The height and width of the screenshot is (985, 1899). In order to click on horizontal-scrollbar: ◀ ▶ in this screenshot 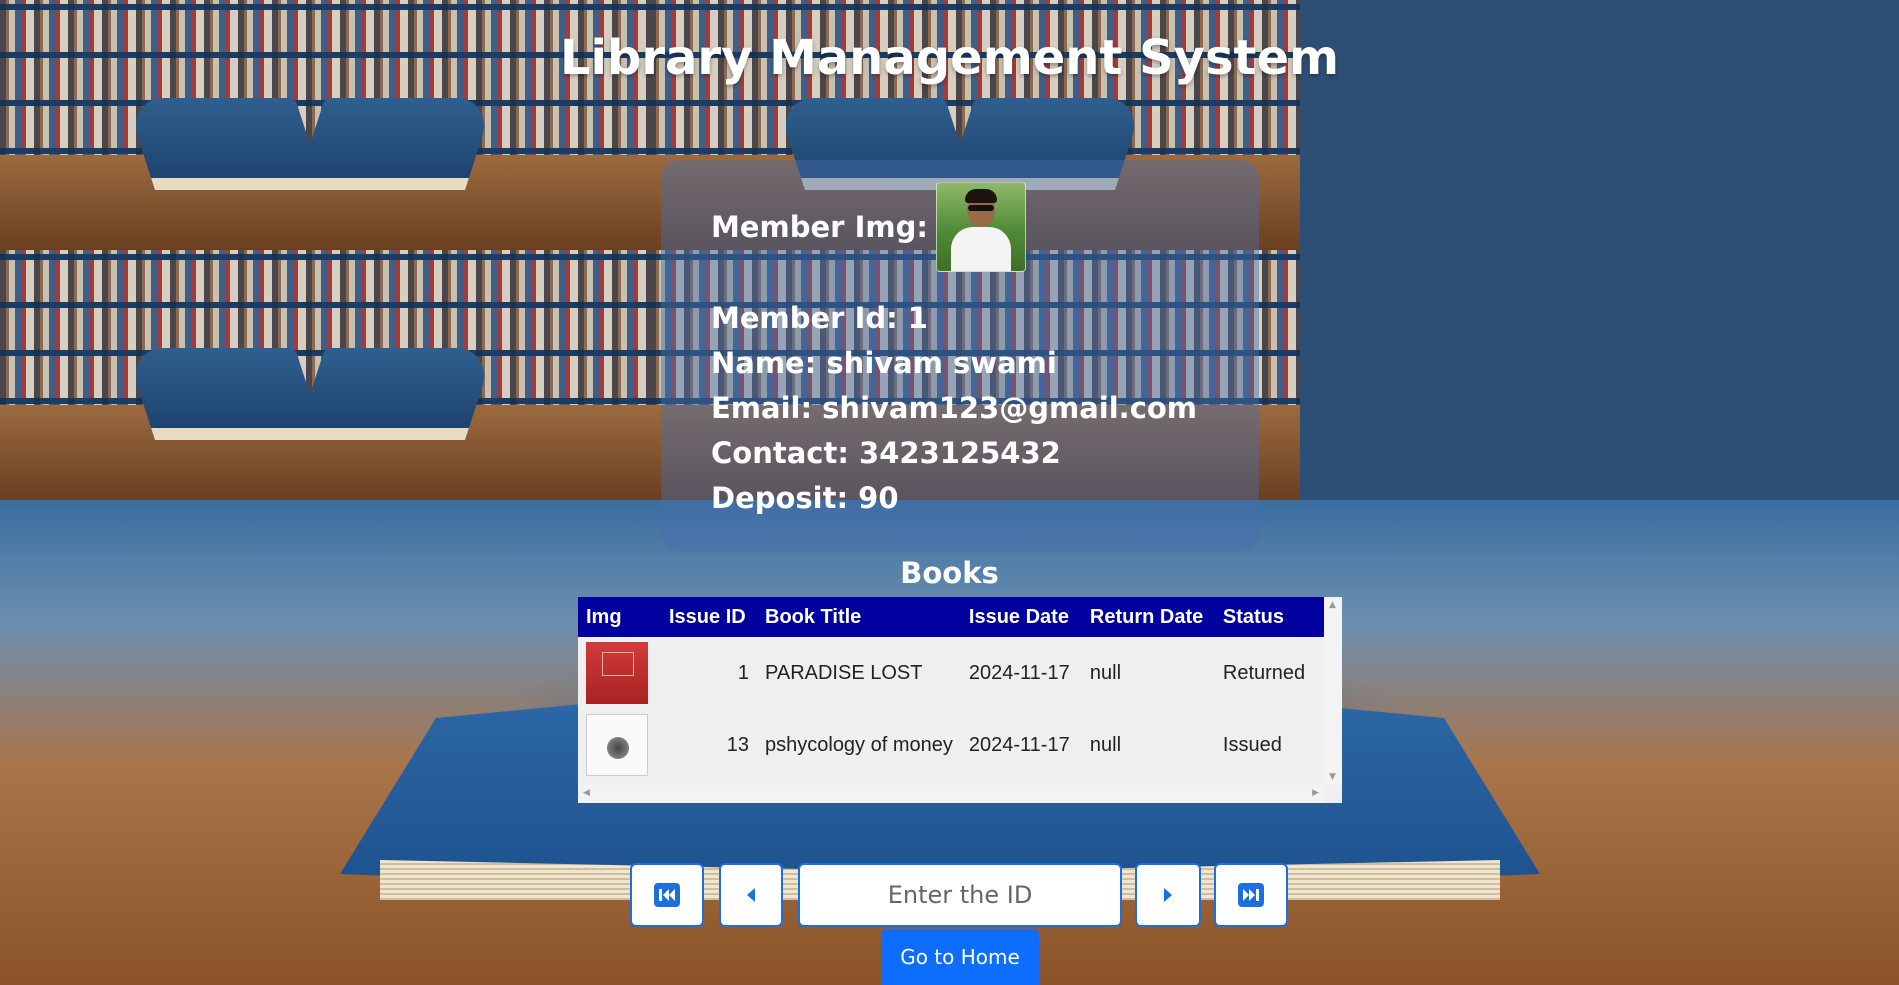, I will do `click(951, 794)`.